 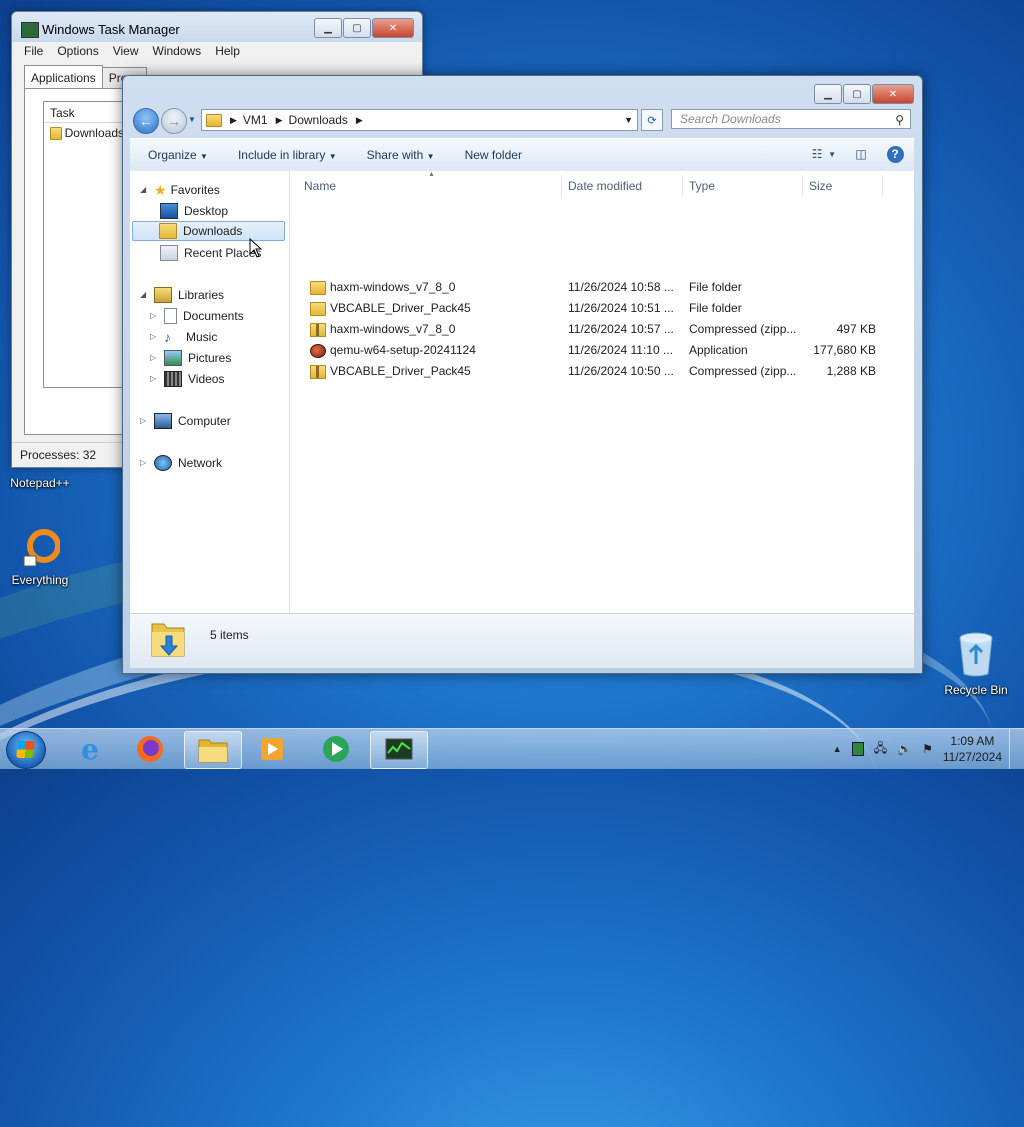 What do you see at coordinates (163, 295) in the screenshot?
I see `libraries-icon` at bounding box center [163, 295].